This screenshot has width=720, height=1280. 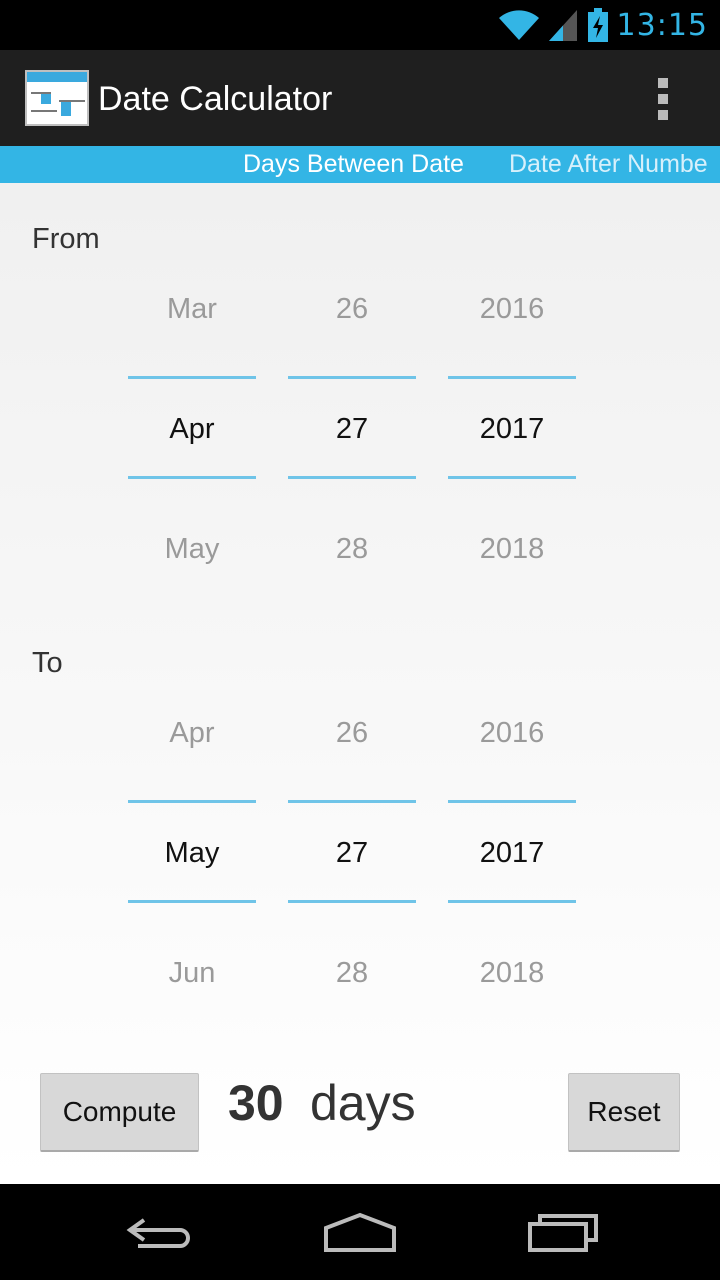 I want to click on recent-apps-icon, so click(x=563, y=1233).